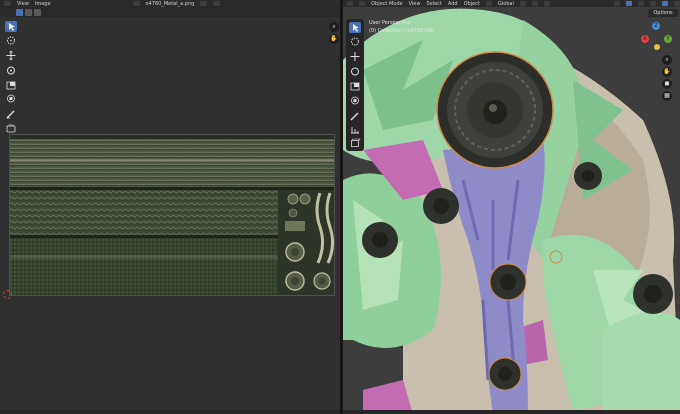 The height and width of the screenshot is (414, 680). Describe the element at coordinates (453, 4) in the screenshot. I see `menu-add: Add` at that location.